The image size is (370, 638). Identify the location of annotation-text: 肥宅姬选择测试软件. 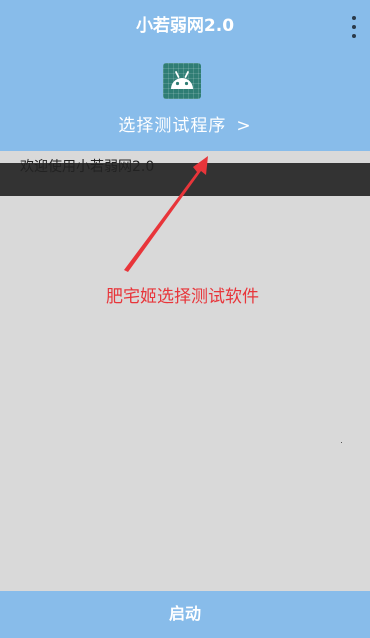
(182, 297).